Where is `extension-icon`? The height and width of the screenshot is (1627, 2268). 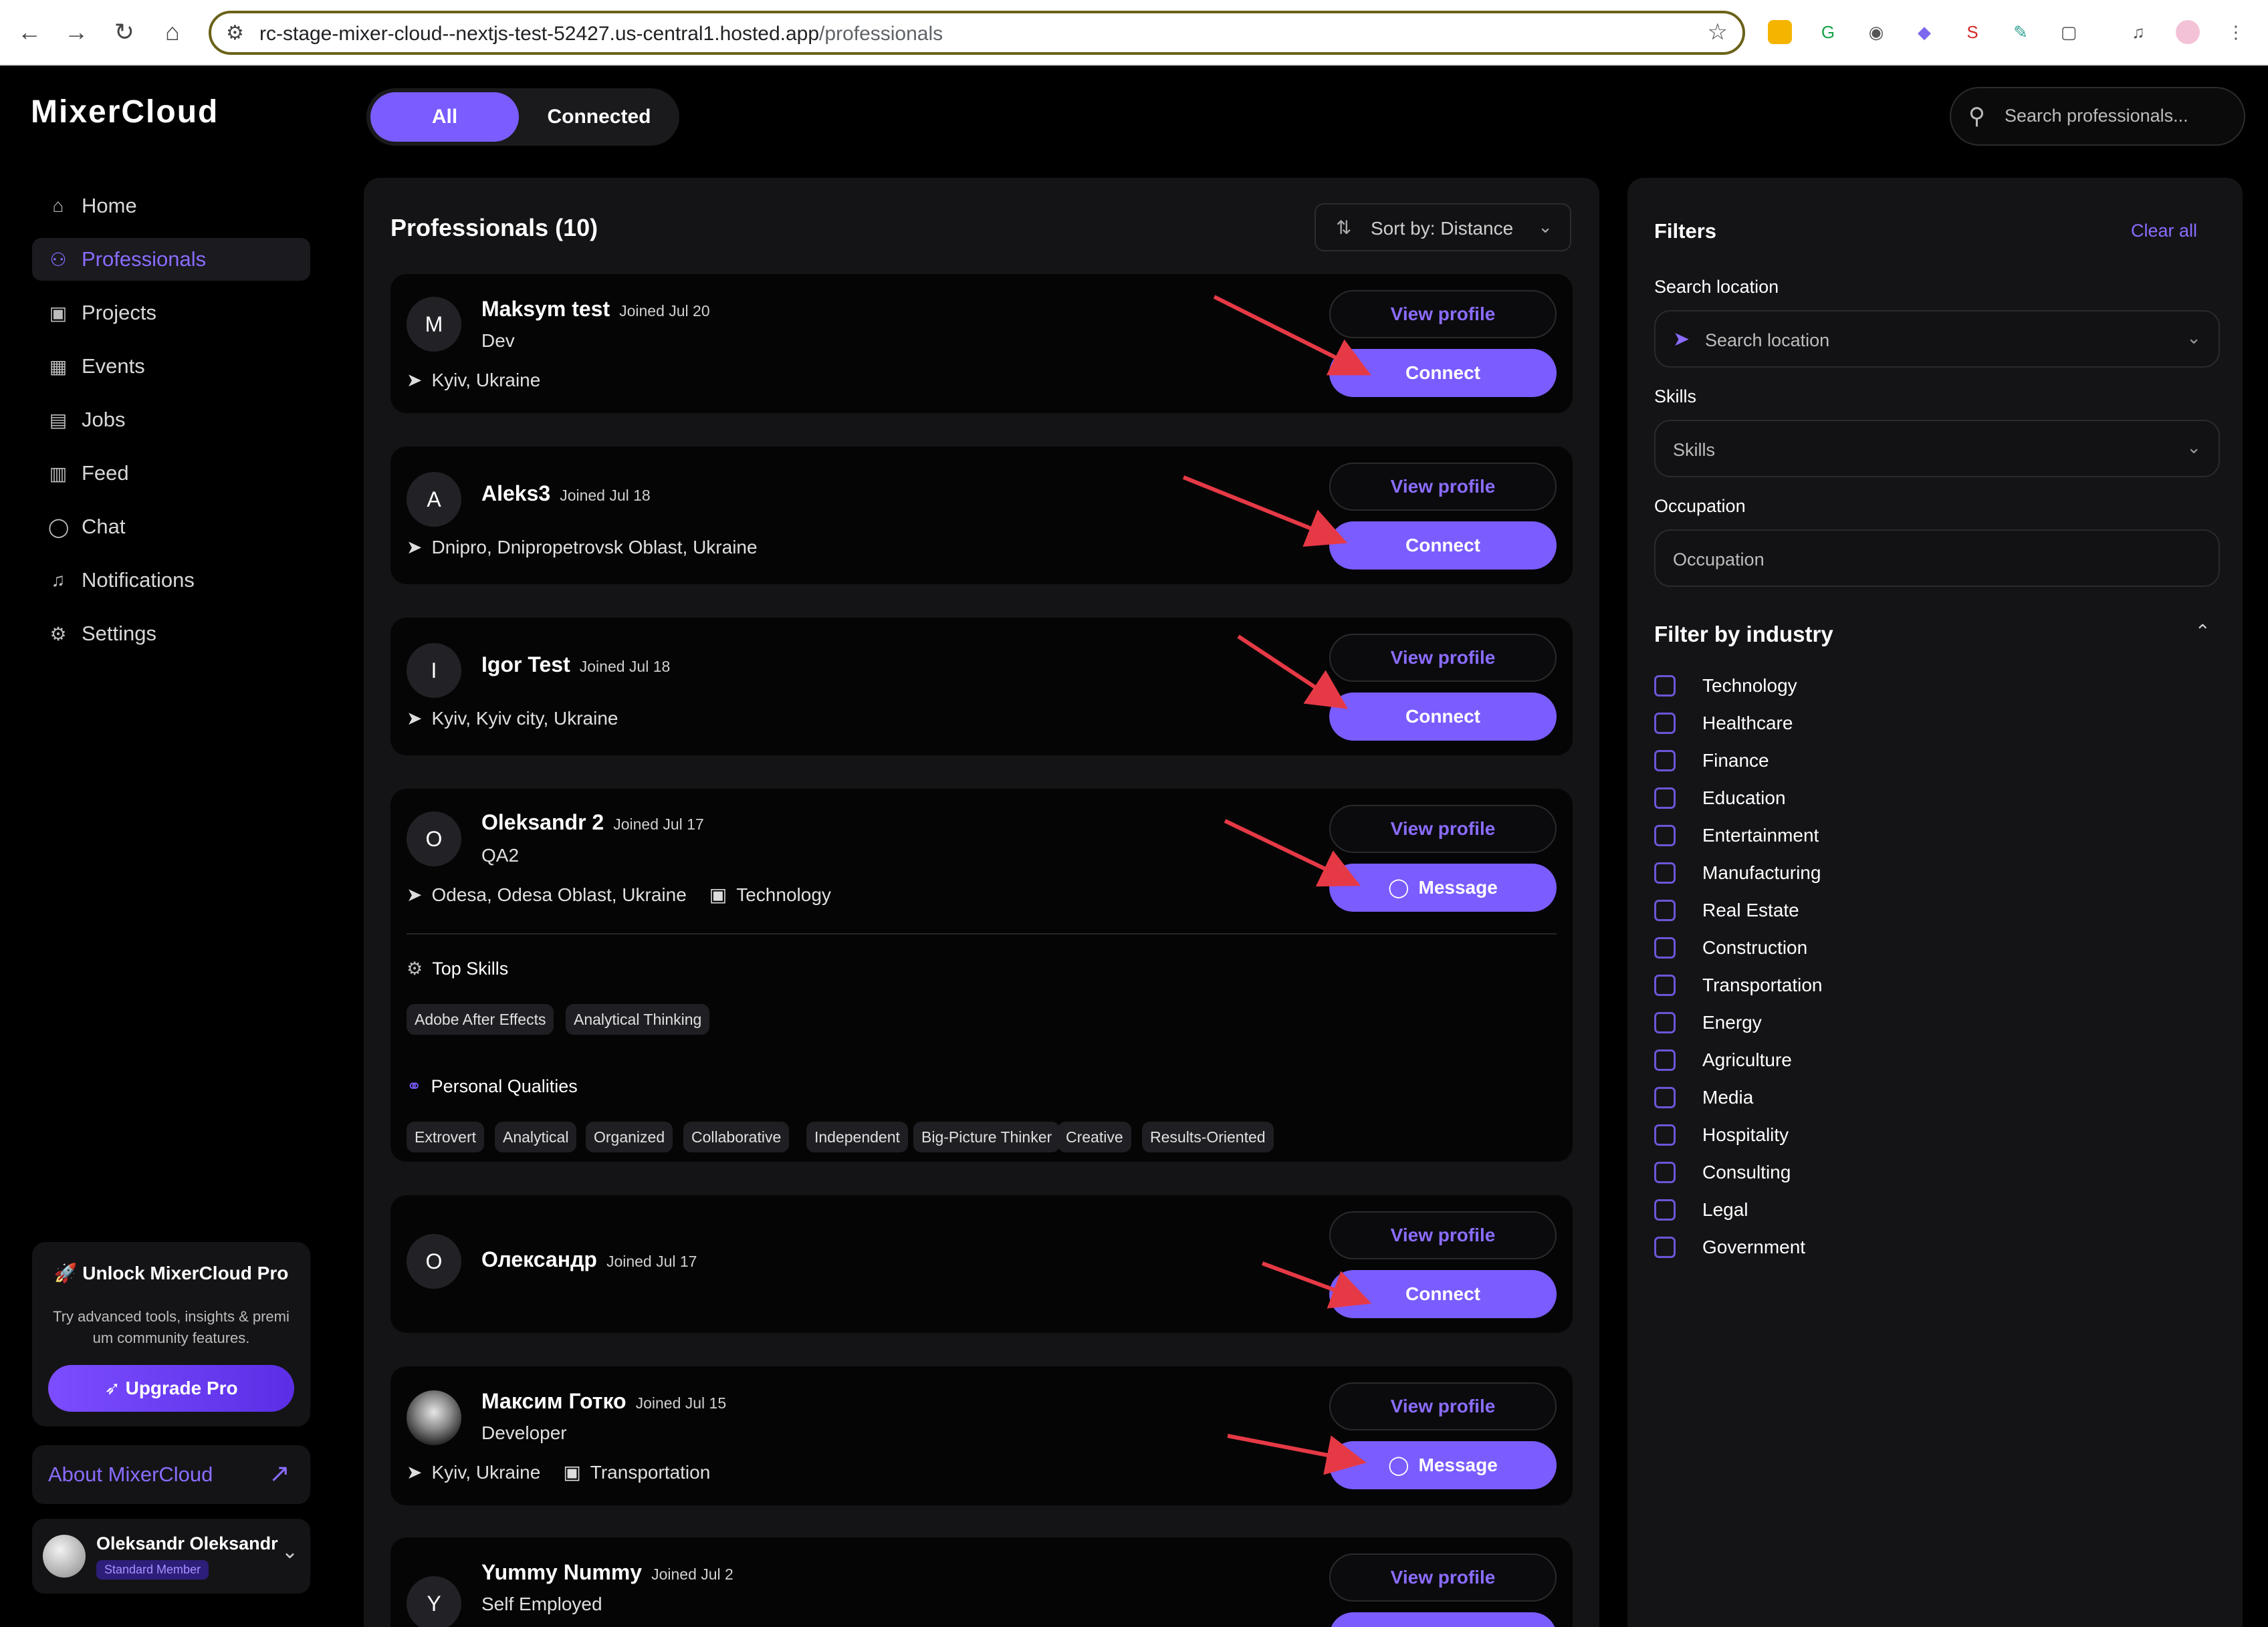 extension-icon is located at coordinates (1780, 32).